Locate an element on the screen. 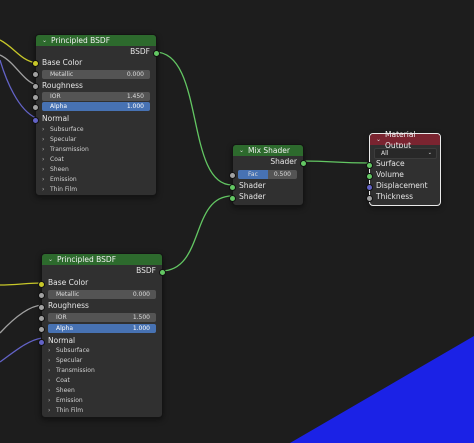  target-value: All is located at coordinates (385, 153).